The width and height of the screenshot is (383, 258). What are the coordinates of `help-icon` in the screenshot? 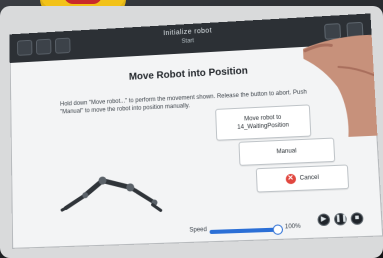 It's located at (333, 31).